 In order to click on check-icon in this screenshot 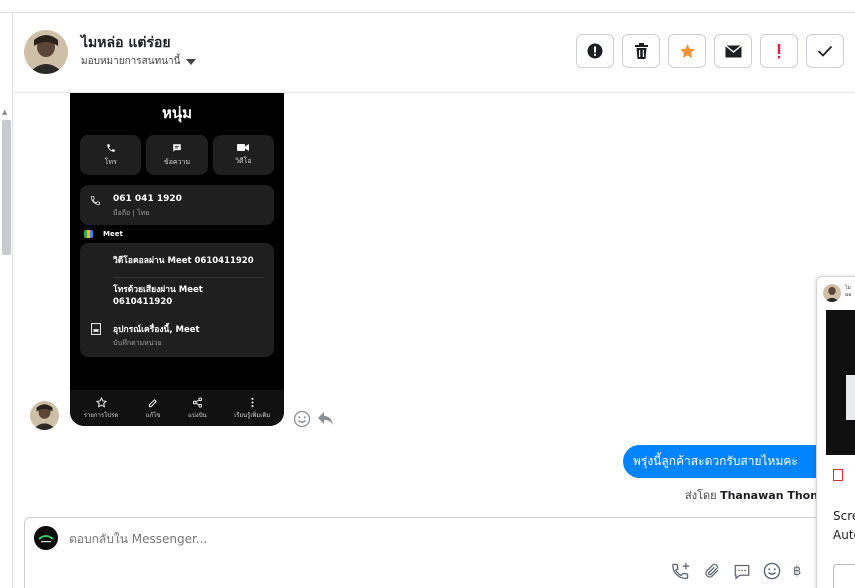, I will do `click(825, 51)`.